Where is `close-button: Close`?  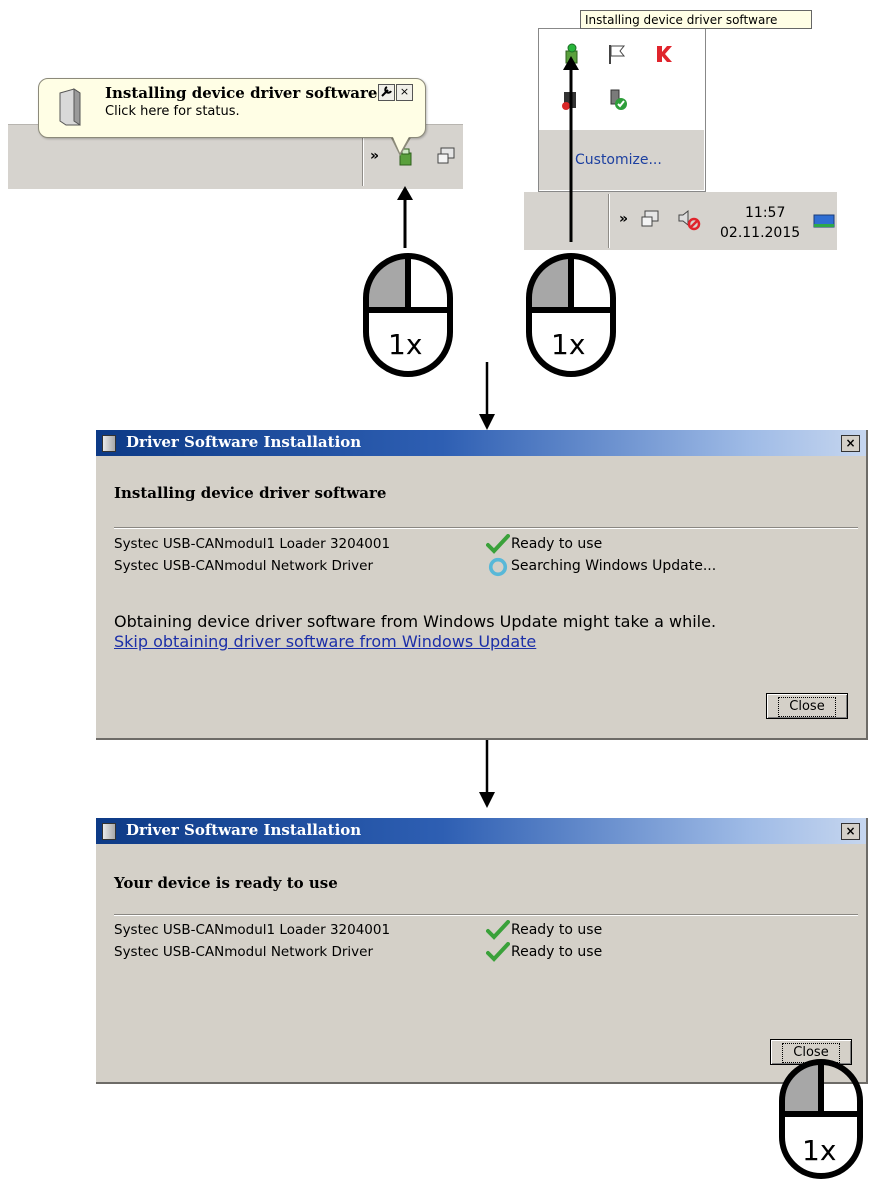 close-button: Close is located at coordinates (807, 706).